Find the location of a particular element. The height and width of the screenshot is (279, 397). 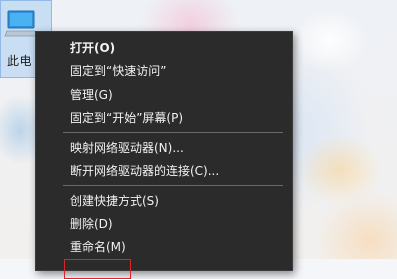

menu-item-label: 固定到“开始”屏幕(P) is located at coordinates (127, 118).